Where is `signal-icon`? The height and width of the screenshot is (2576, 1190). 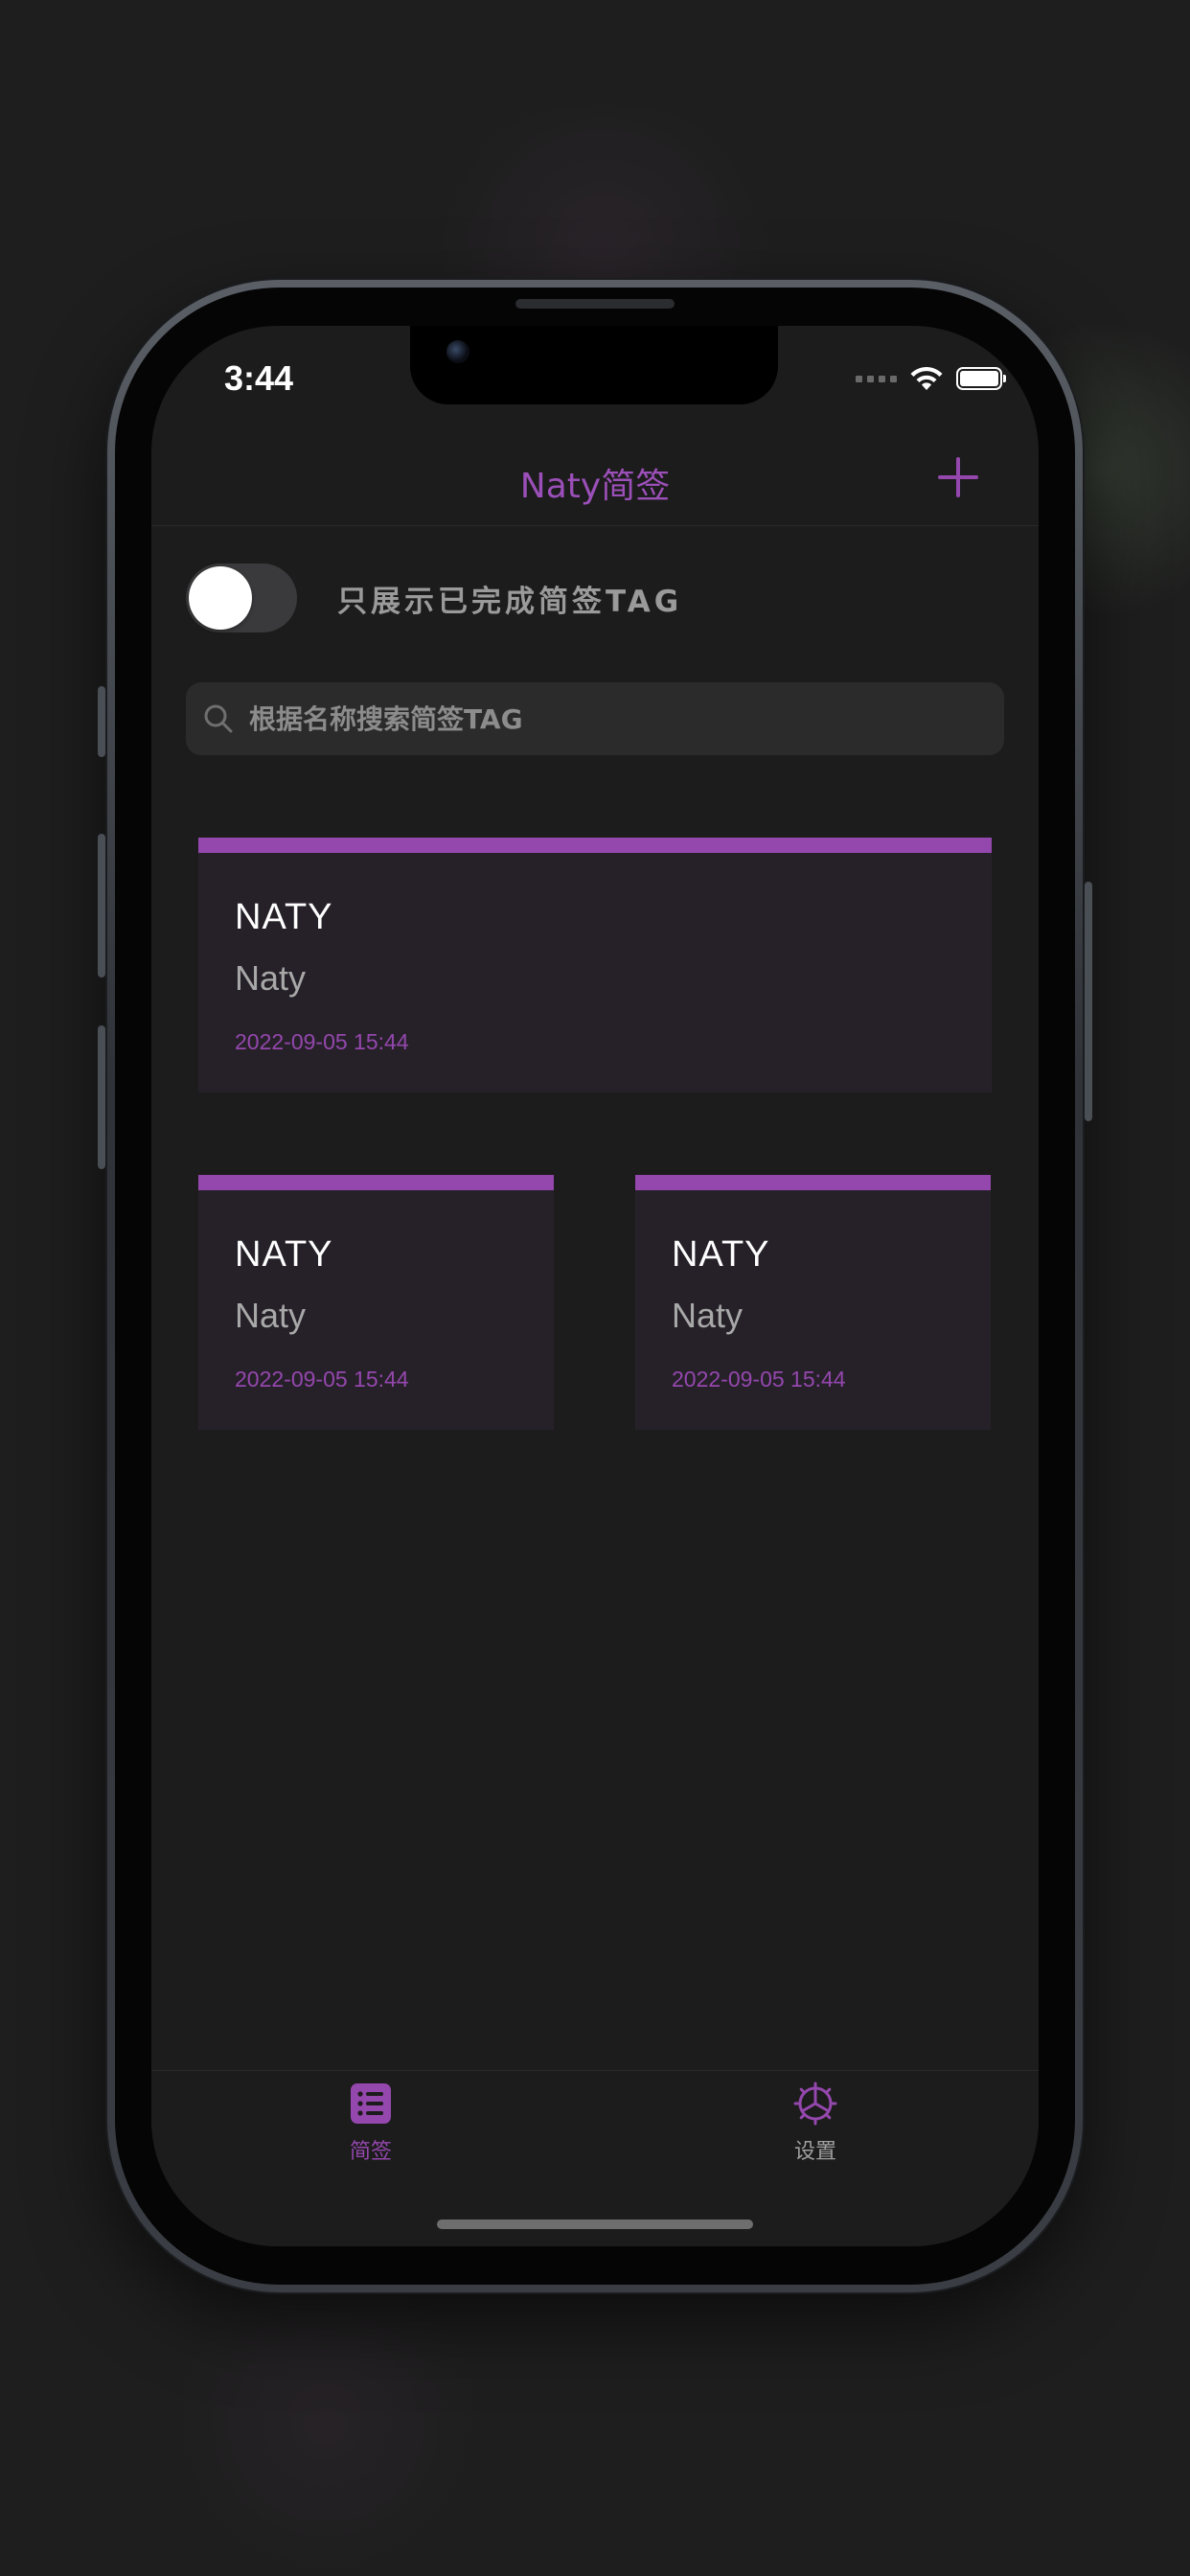
signal-icon is located at coordinates (876, 378).